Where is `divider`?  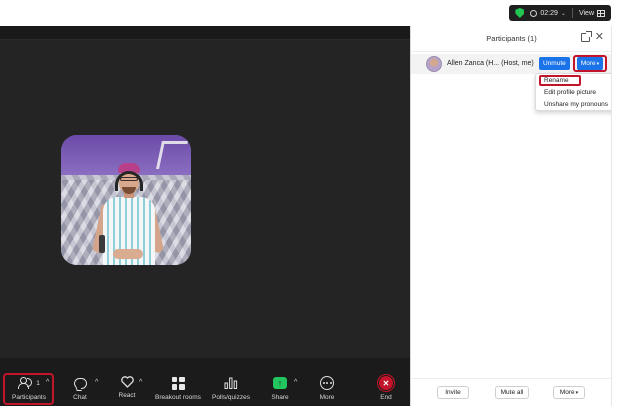
divider is located at coordinates (572, 13).